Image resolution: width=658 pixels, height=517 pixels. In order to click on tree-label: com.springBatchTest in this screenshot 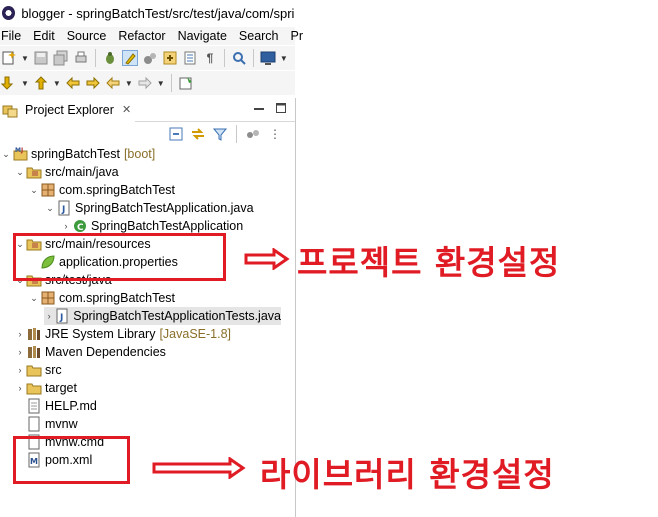, I will do `click(117, 190)`.